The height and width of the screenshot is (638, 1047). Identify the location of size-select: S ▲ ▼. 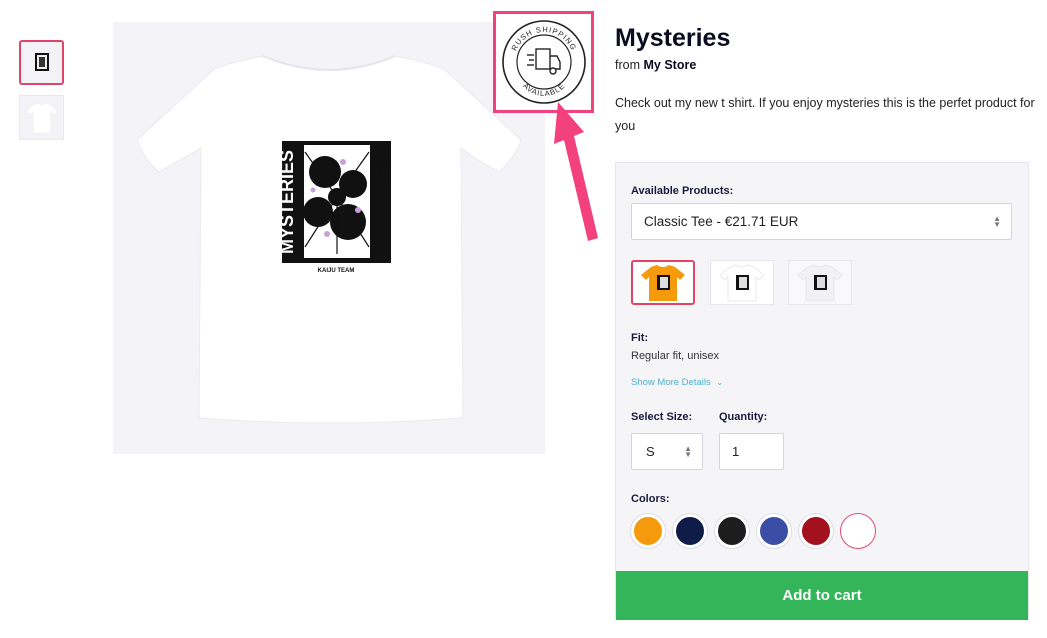
(667, 451).